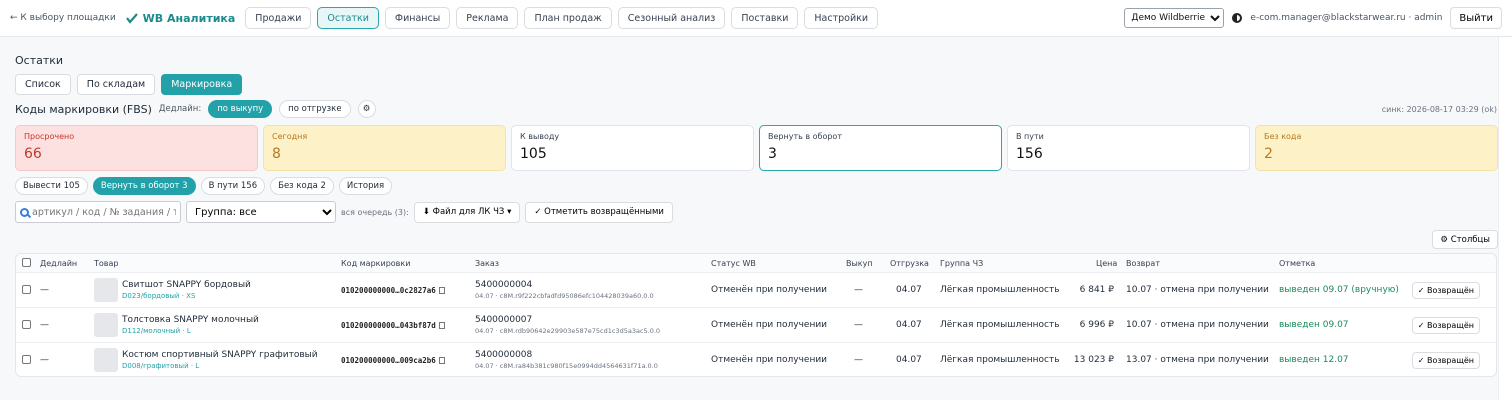 This screenshot has height=400, width=1512. I want to click on file-for-lk-button: ⬇ Файл для ЛК ЧЗ ▾, so click(467, 212).